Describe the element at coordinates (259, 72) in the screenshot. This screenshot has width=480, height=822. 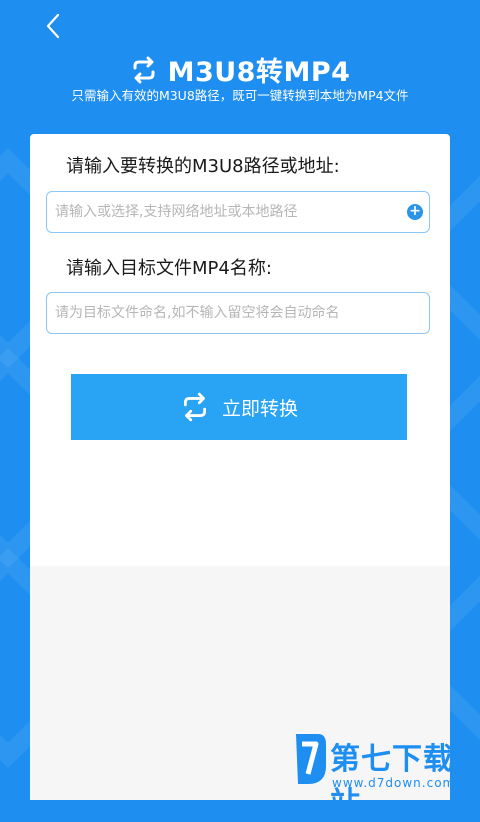
I see `page-title: M3U8转MP4` at that location.